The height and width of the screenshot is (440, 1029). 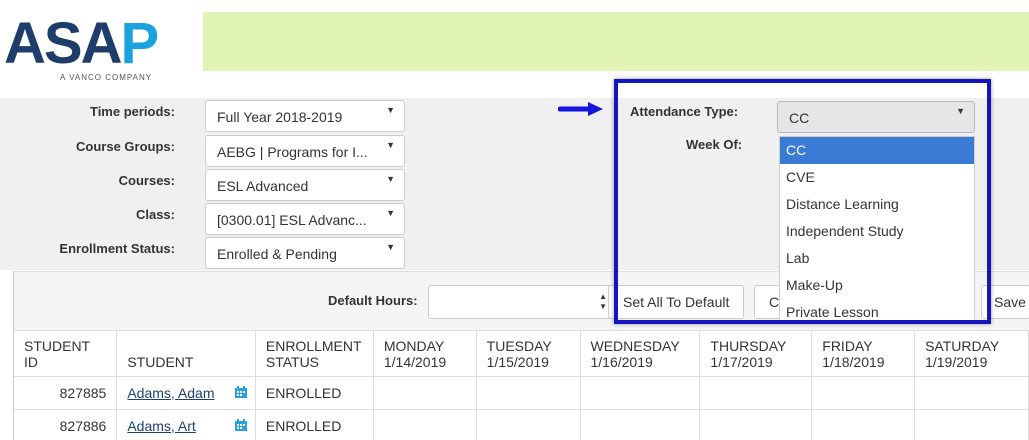 What do you see at coordinates (373, 300) in the screenshot?
I see `default-hours-label: Default Hours:` at bounding box center [373, 300].